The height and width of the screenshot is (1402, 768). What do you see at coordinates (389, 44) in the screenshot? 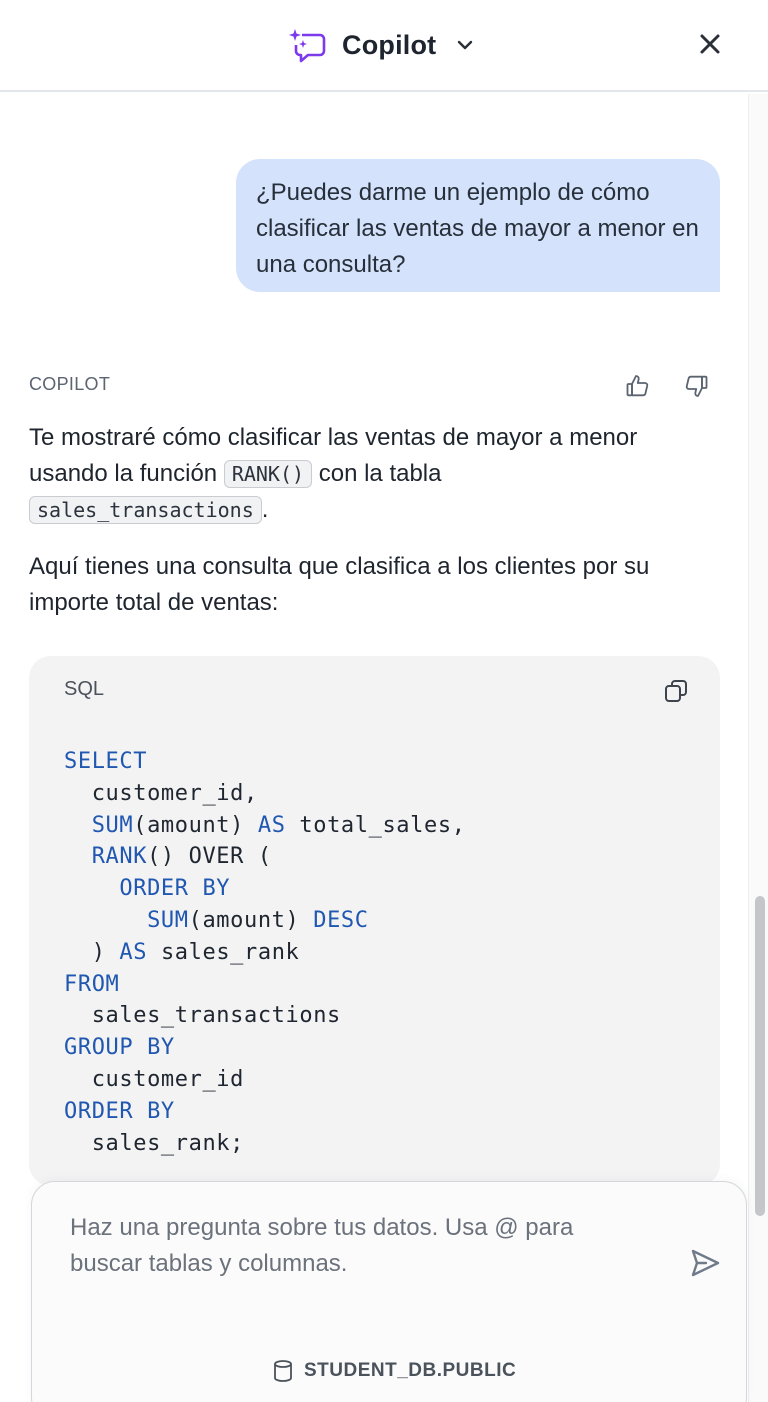
I see `header-title: Copilot` at bounding box center [389, 44].